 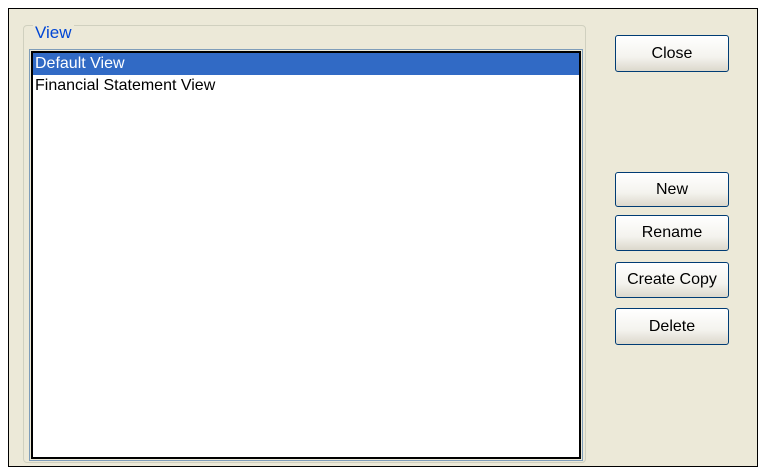 I want to click on delete-button: Delete, so click(x=672, y=326).